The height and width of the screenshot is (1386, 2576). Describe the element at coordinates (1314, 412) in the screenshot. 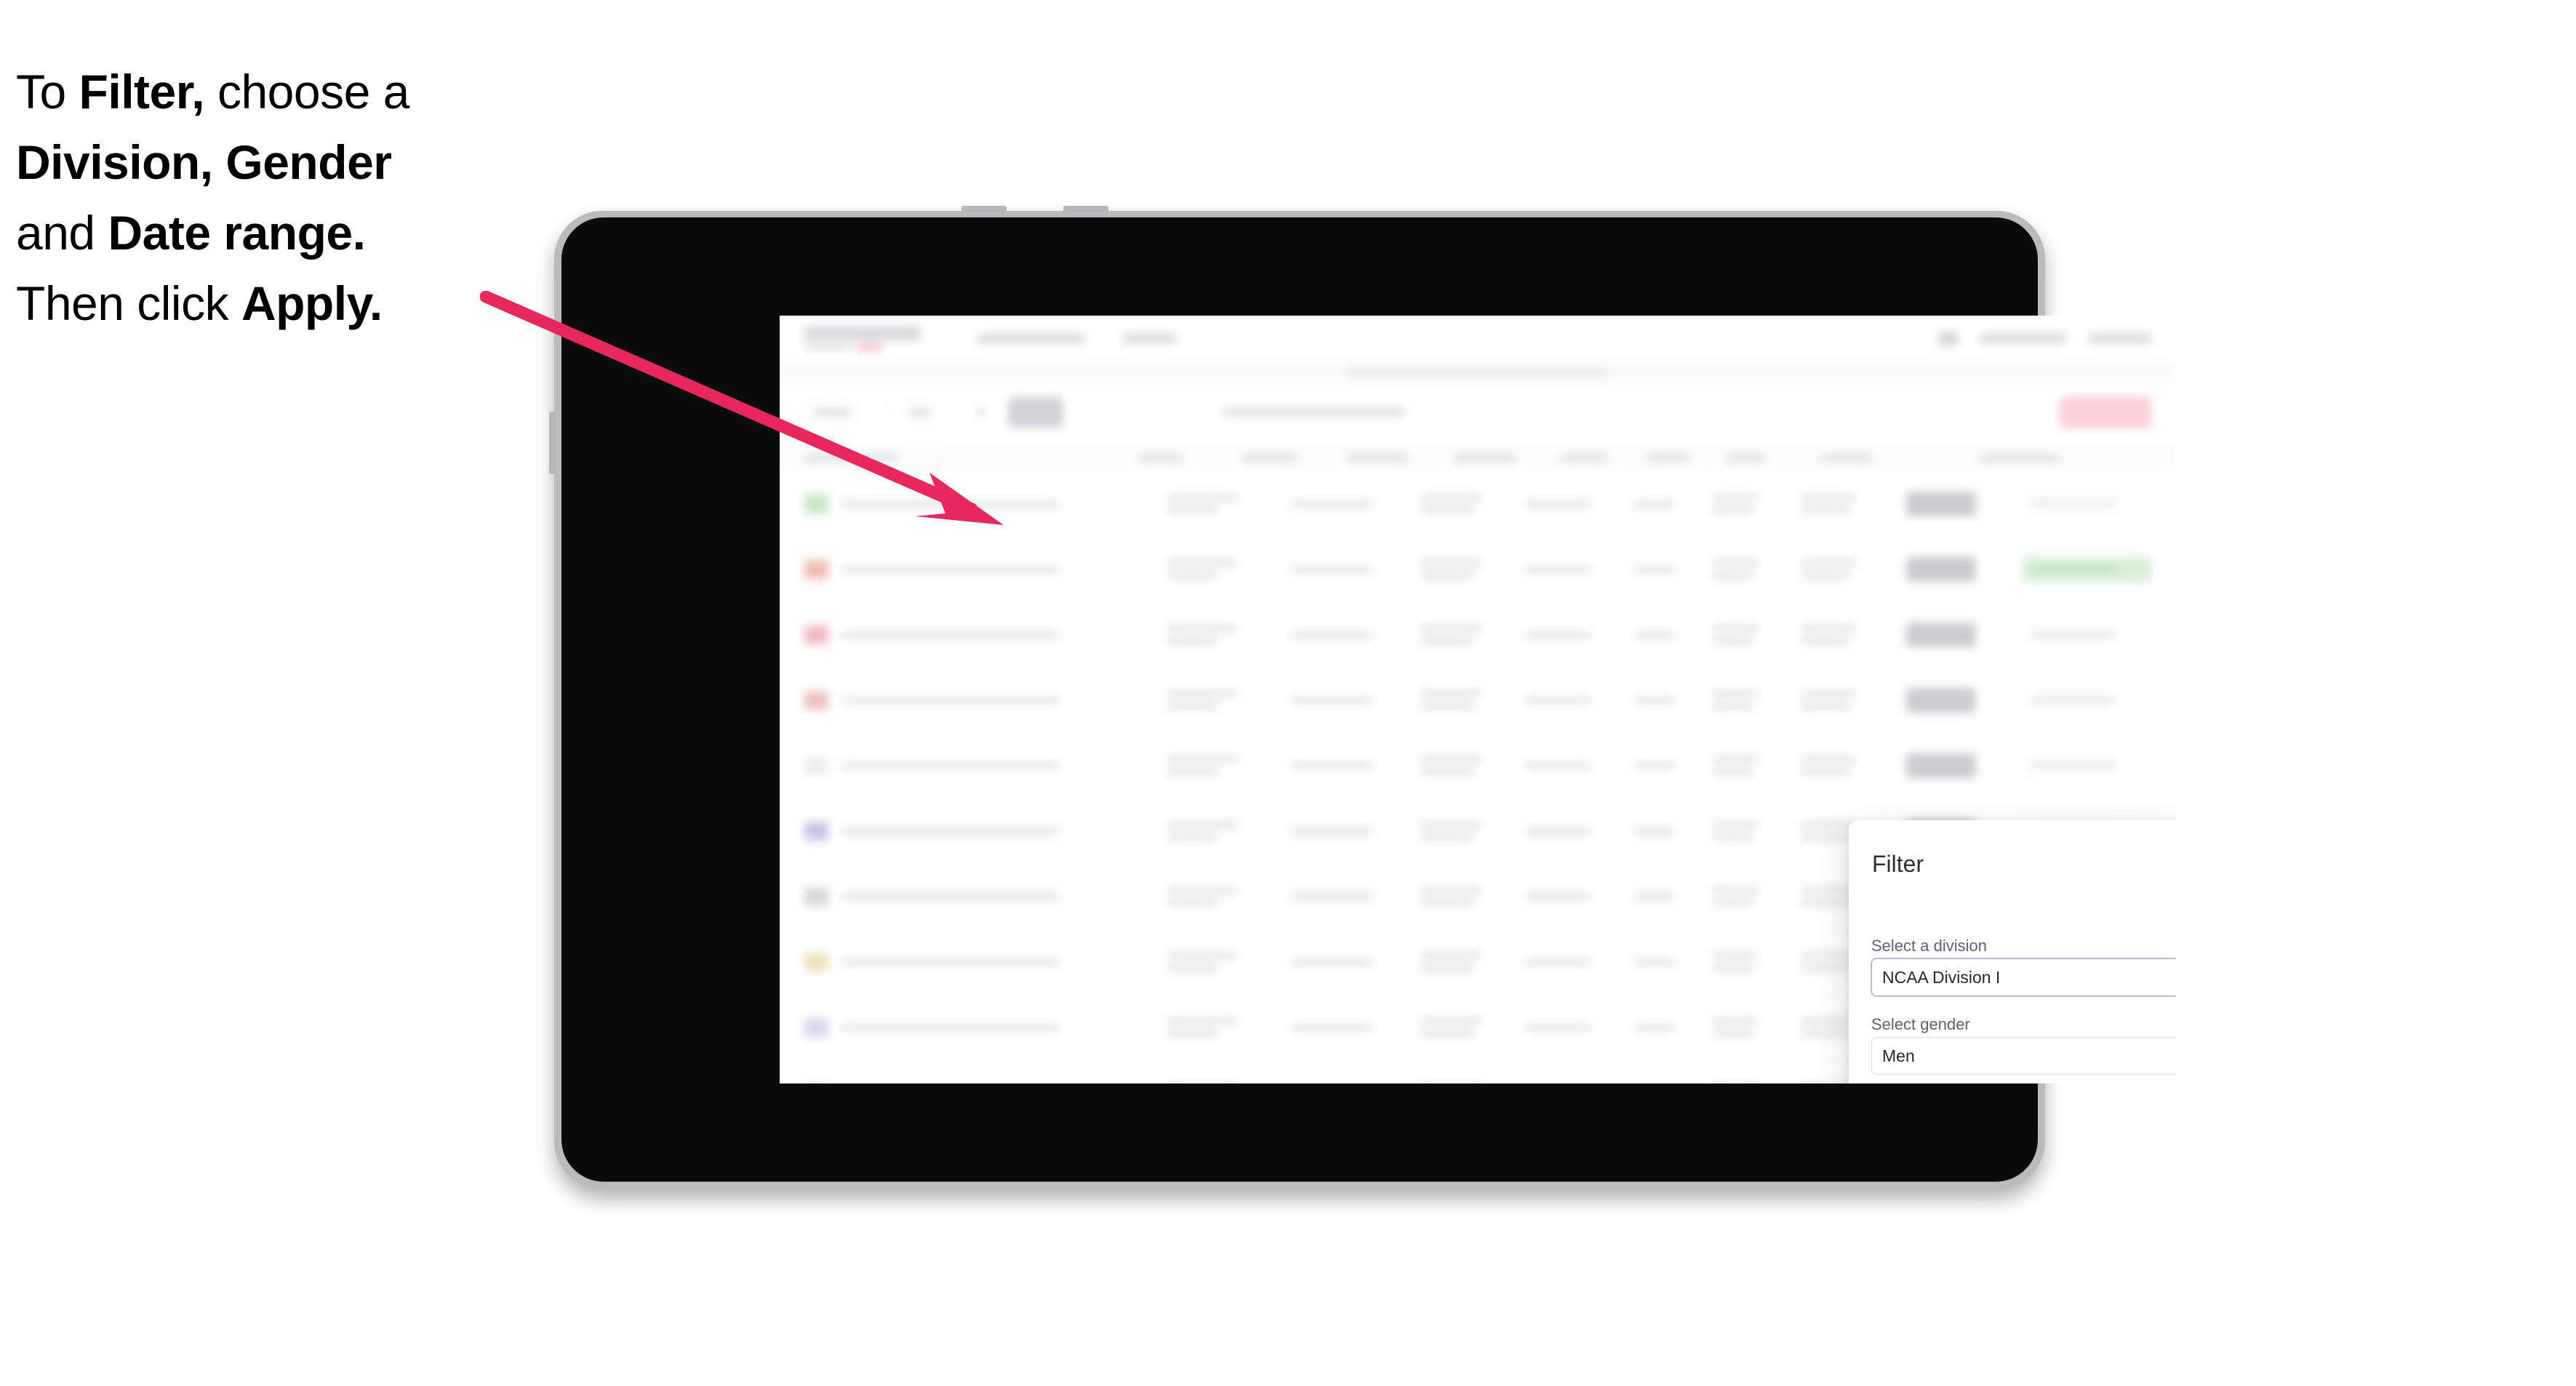

I see `toolbar-search-input` at that location.